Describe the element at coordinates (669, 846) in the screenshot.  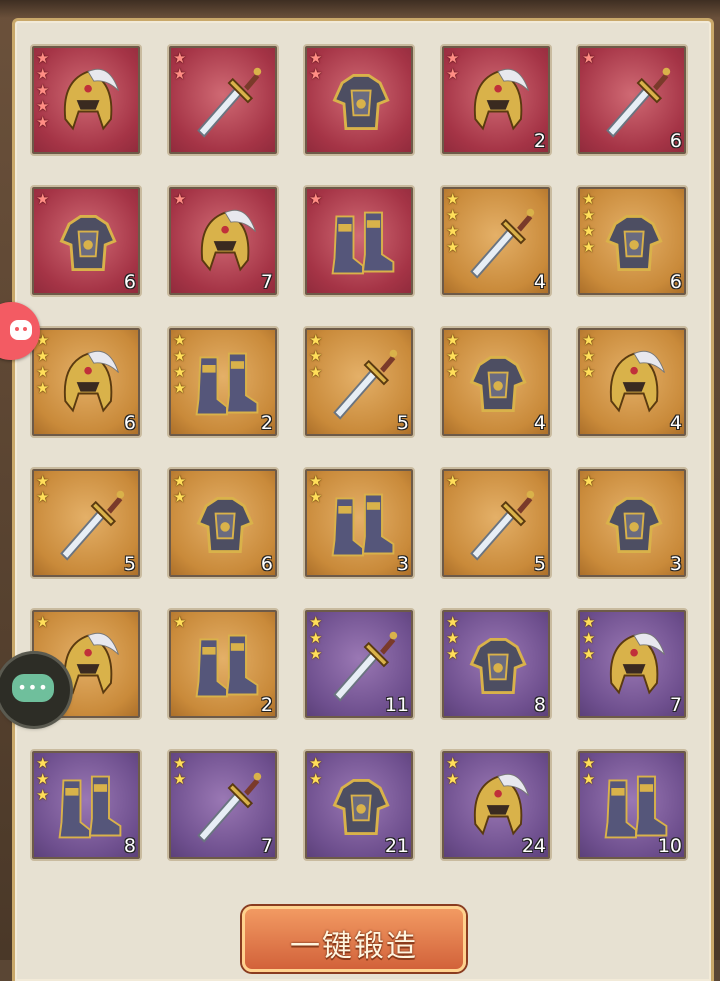
I see `item-count: 10` at that location.